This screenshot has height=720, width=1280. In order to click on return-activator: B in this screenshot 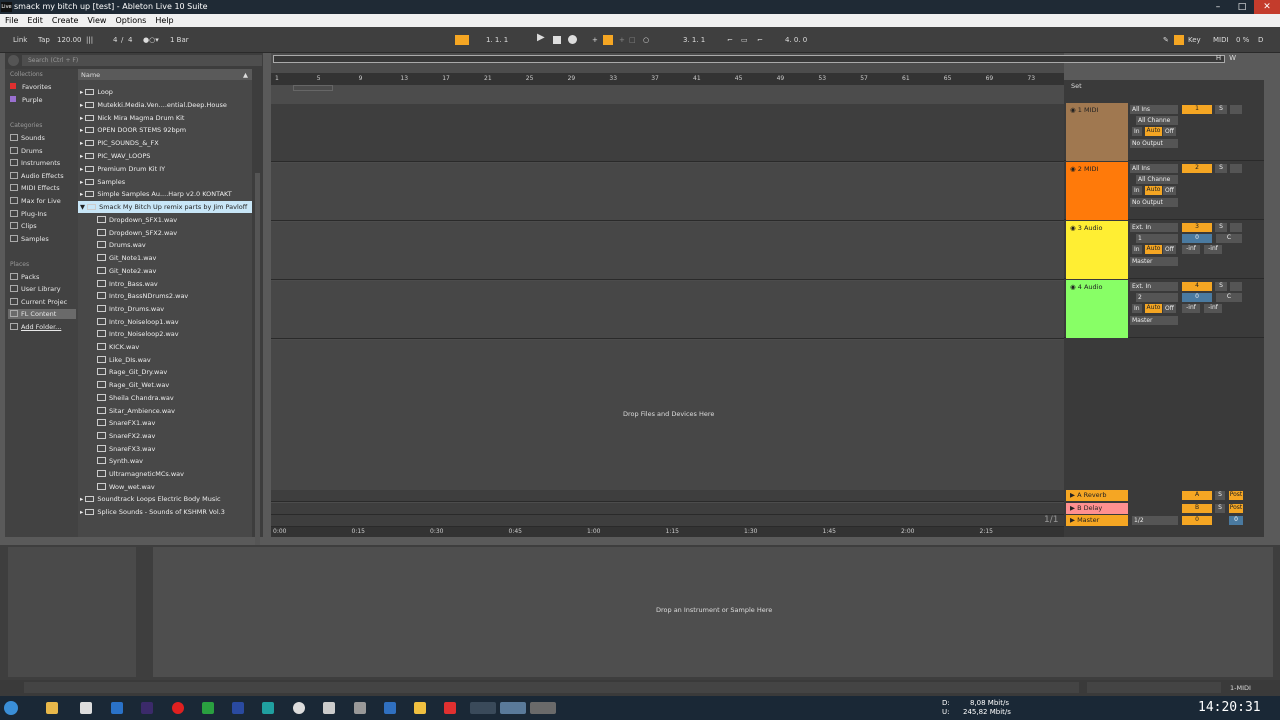, I will do `click(1197, 508)`.